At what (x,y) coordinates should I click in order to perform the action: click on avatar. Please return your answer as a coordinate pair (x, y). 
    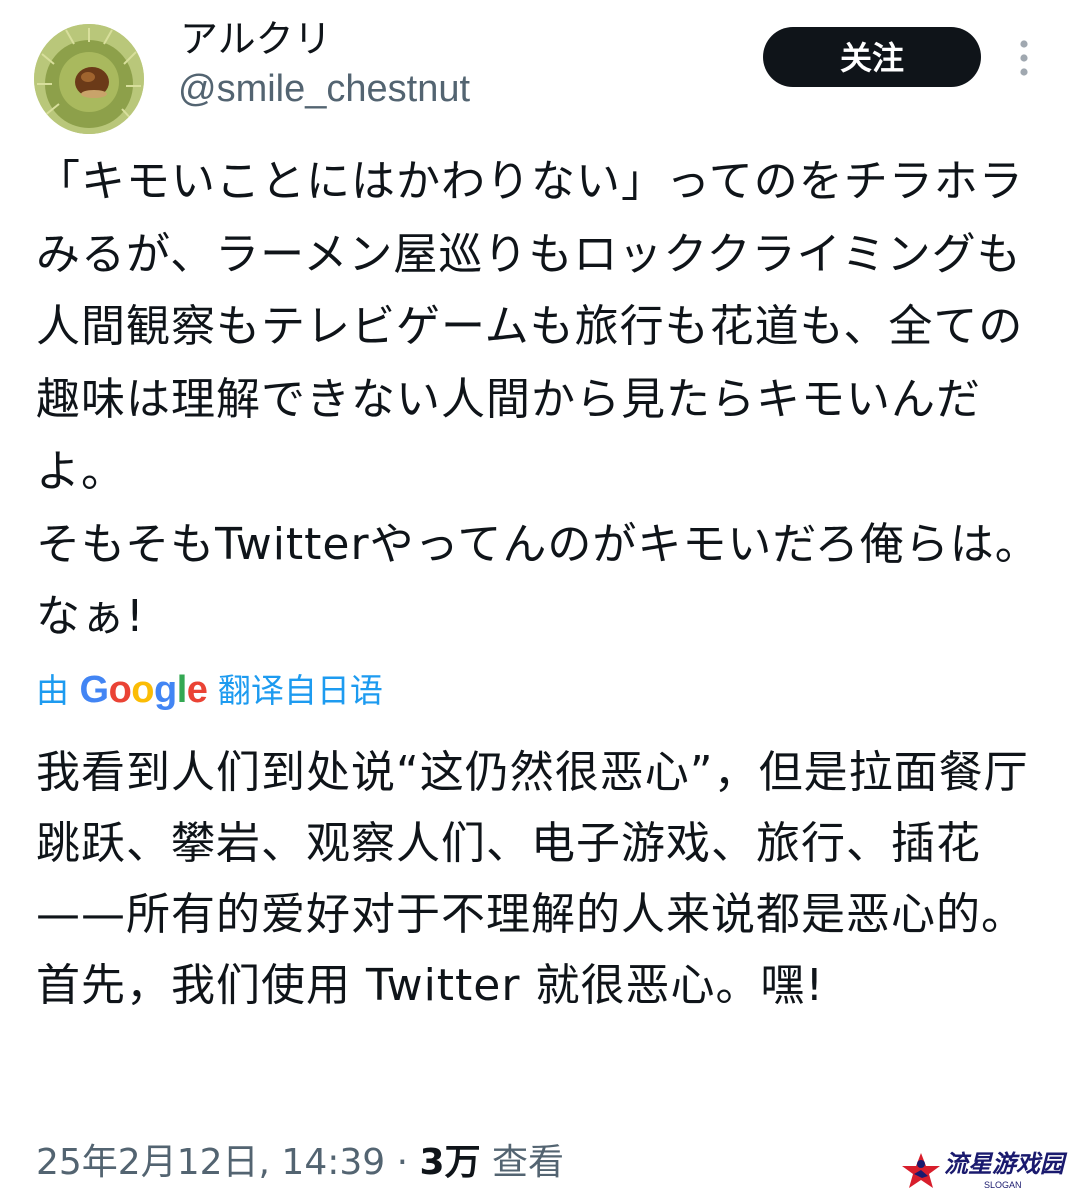
    Looking at the image, I should click on (89, 79).